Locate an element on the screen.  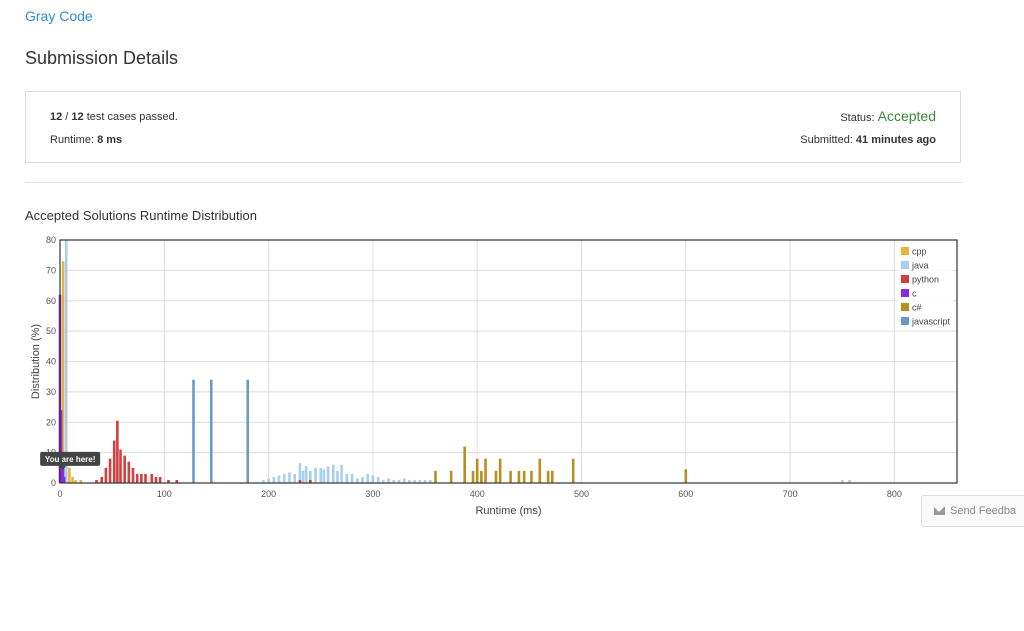
status-value: Accepted is located at coordinates (906, 116).